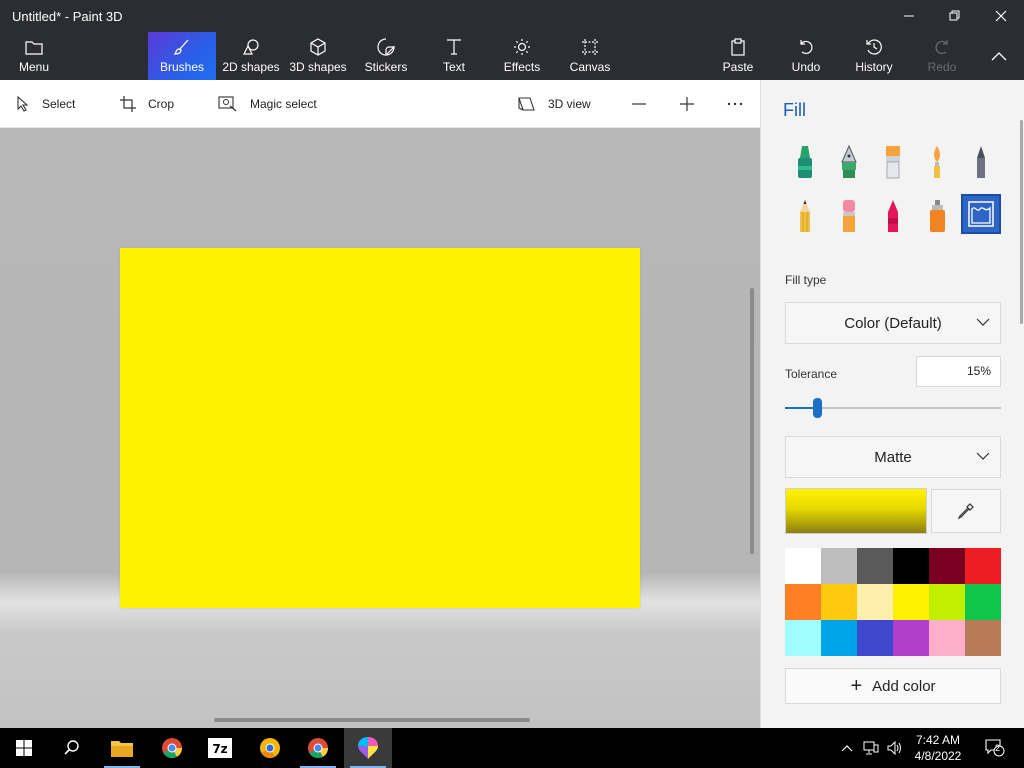  Describe the element at coordinates (147, 104) in the screenshot. I see `crop-button: Crop` at that location.